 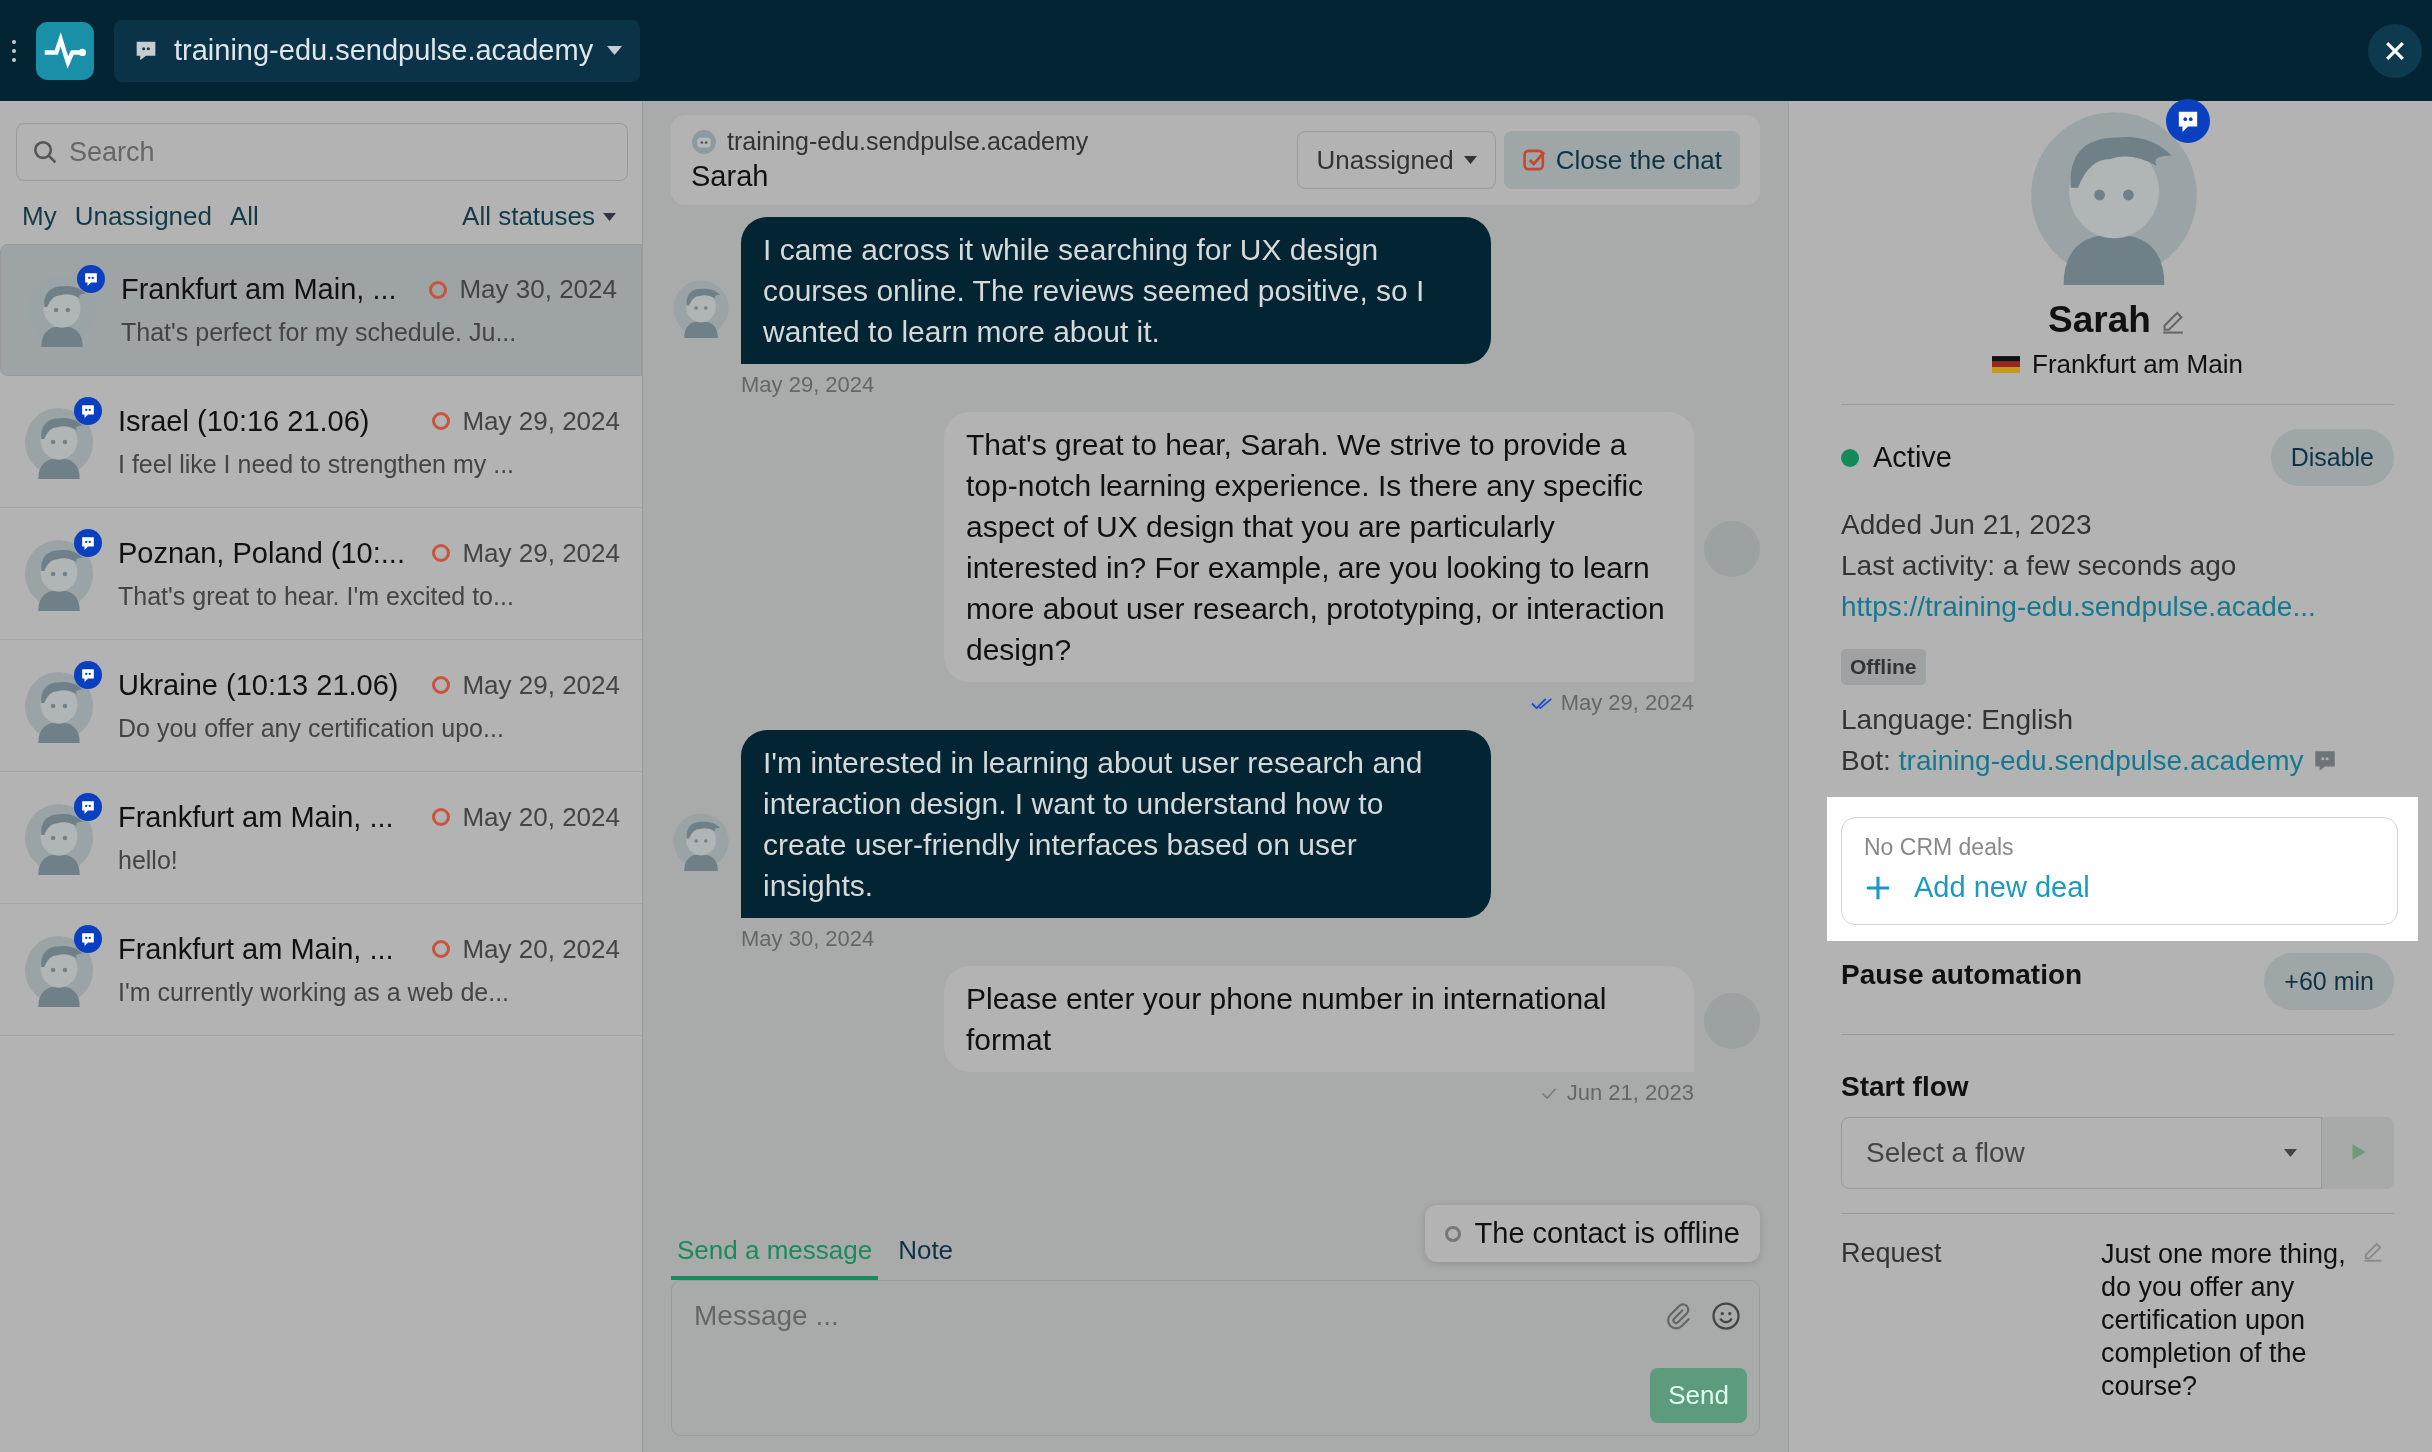 I want to click on incoming-message: I came across it while searching for UX design courses online. The reviews seemed positive, so I wanted to learn more about it., so click(x=1116, y=290).